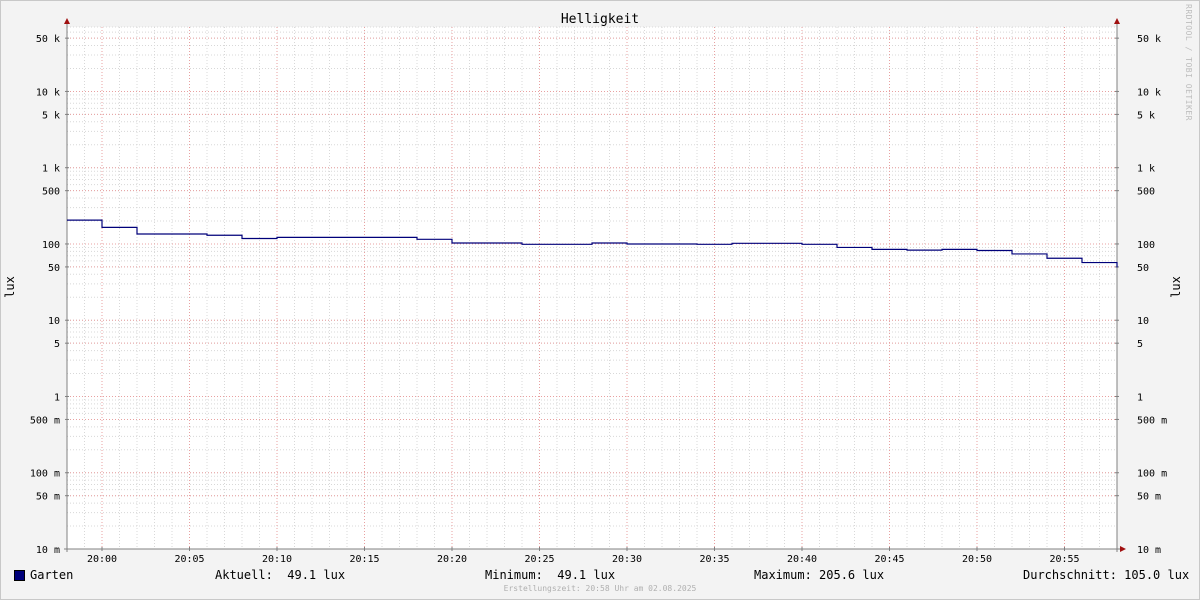 Image resolution: width=1200 pixels, height=600 pixels. Describe the element at coordinates (1106, 575) in the screenshot. I see `legend-durchschnitt: Durchschnitt: 105.0 lux` at that location.